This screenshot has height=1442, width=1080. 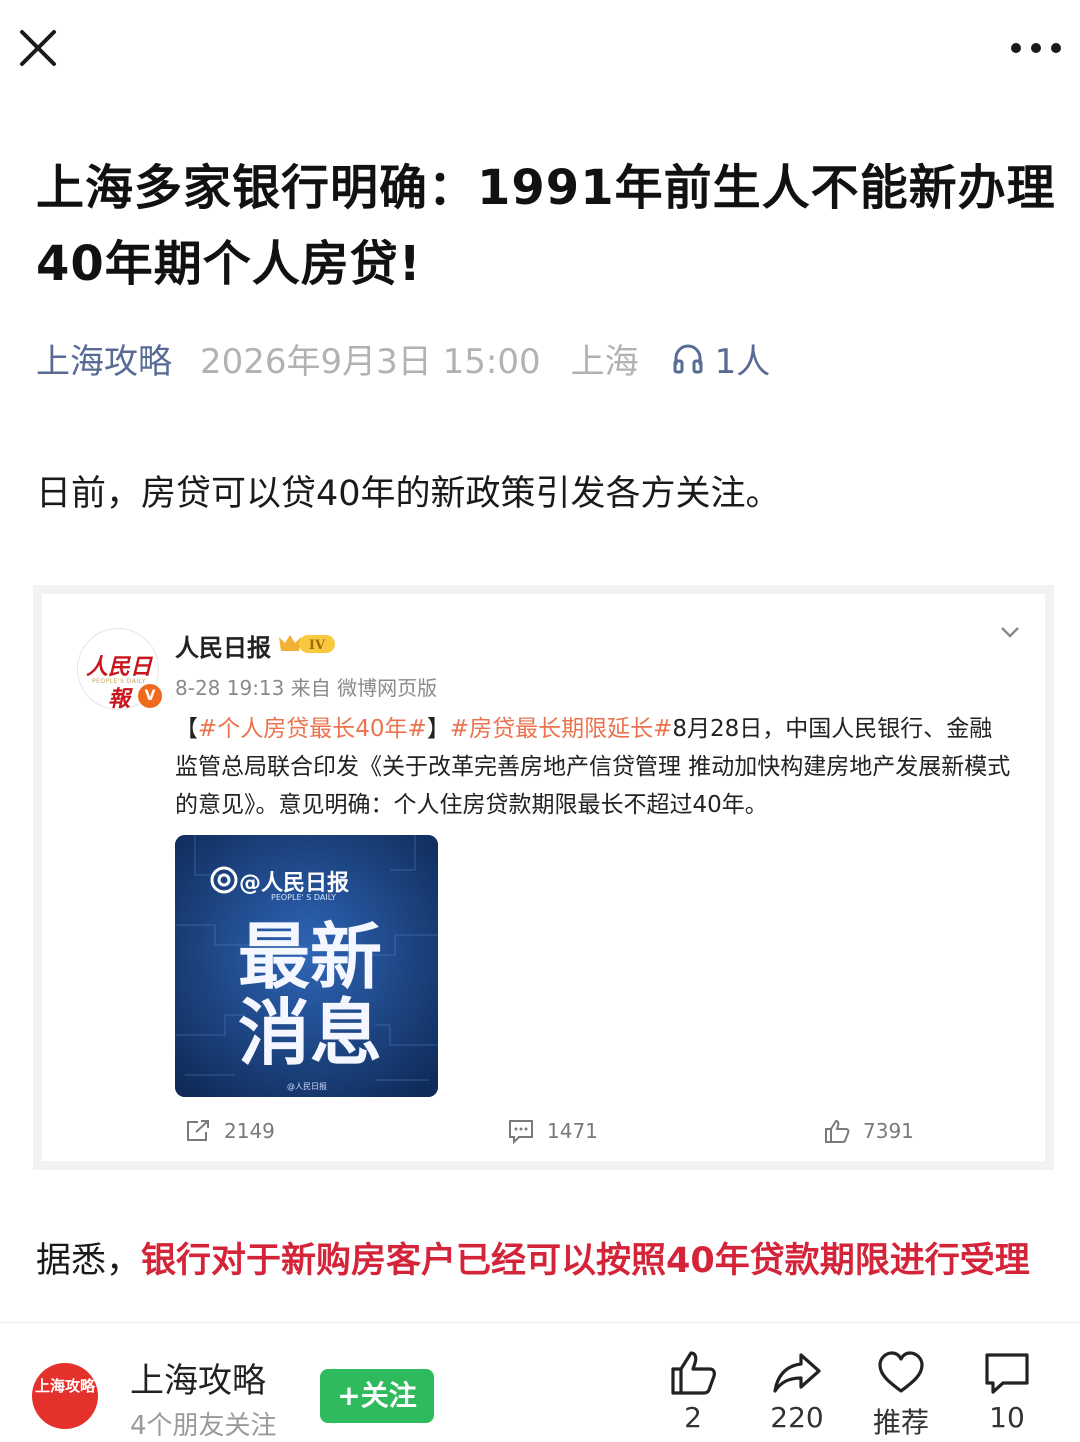 I want to click on image-headline-line1: 最新, so click(x=309, y=957).